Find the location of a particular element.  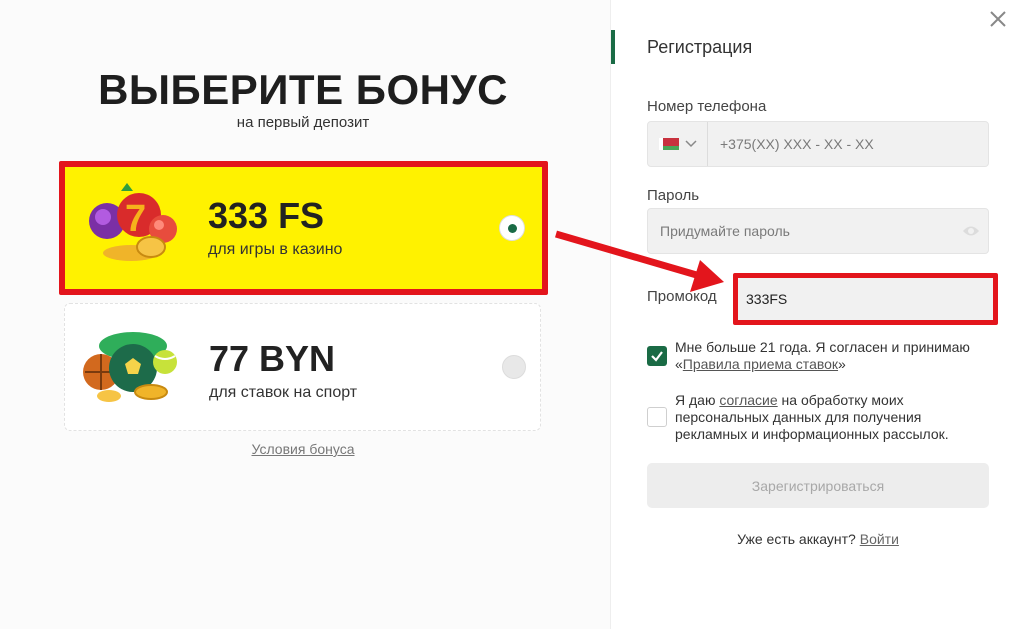

sport-balls-icon is located at coordinates (130, 367).